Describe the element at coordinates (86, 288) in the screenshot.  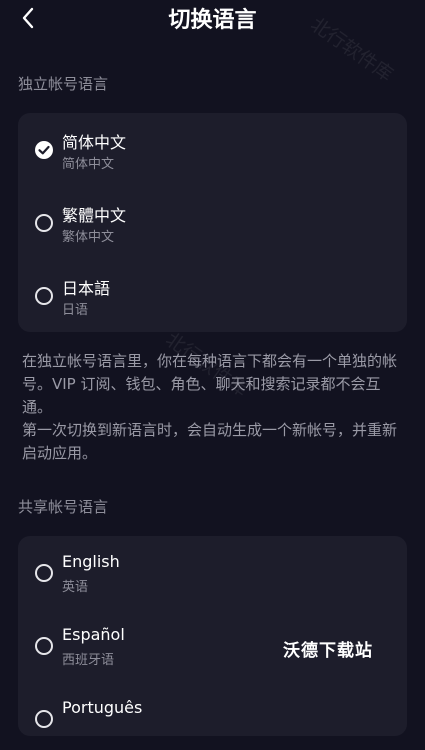
I see `option-title: 日本語` at that location.